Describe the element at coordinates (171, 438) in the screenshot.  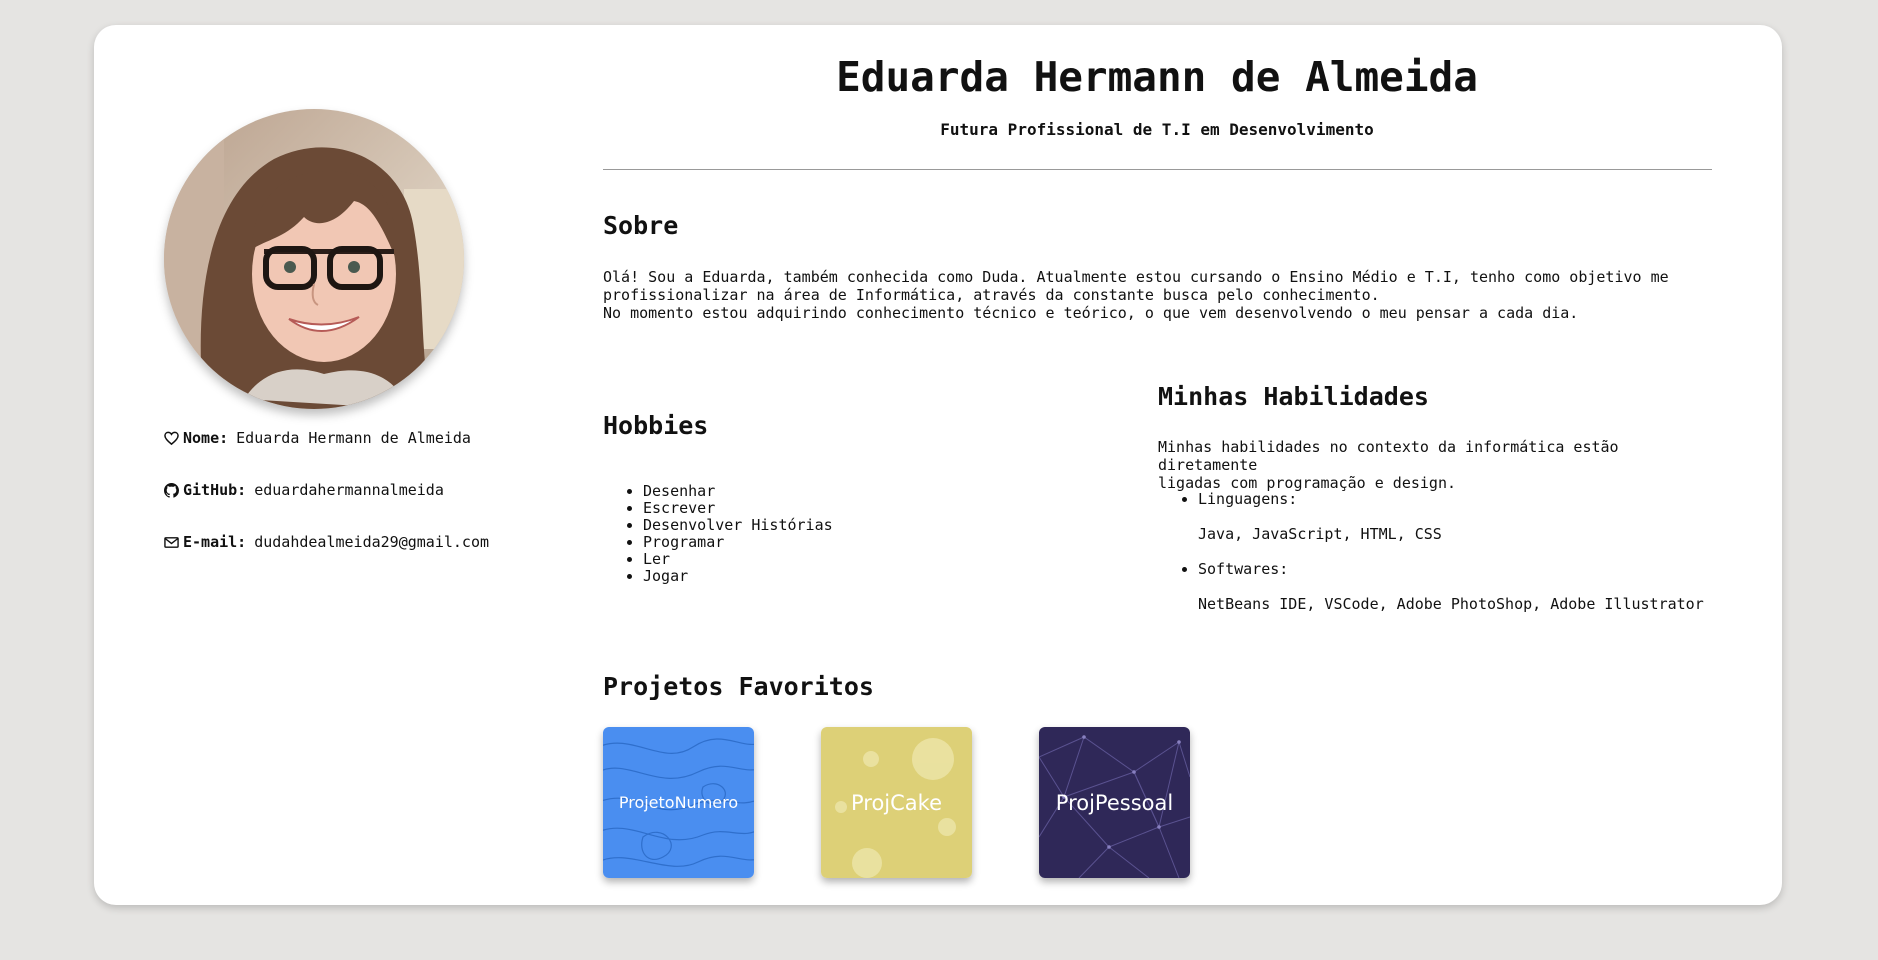
I see `heart-icon` at that location.